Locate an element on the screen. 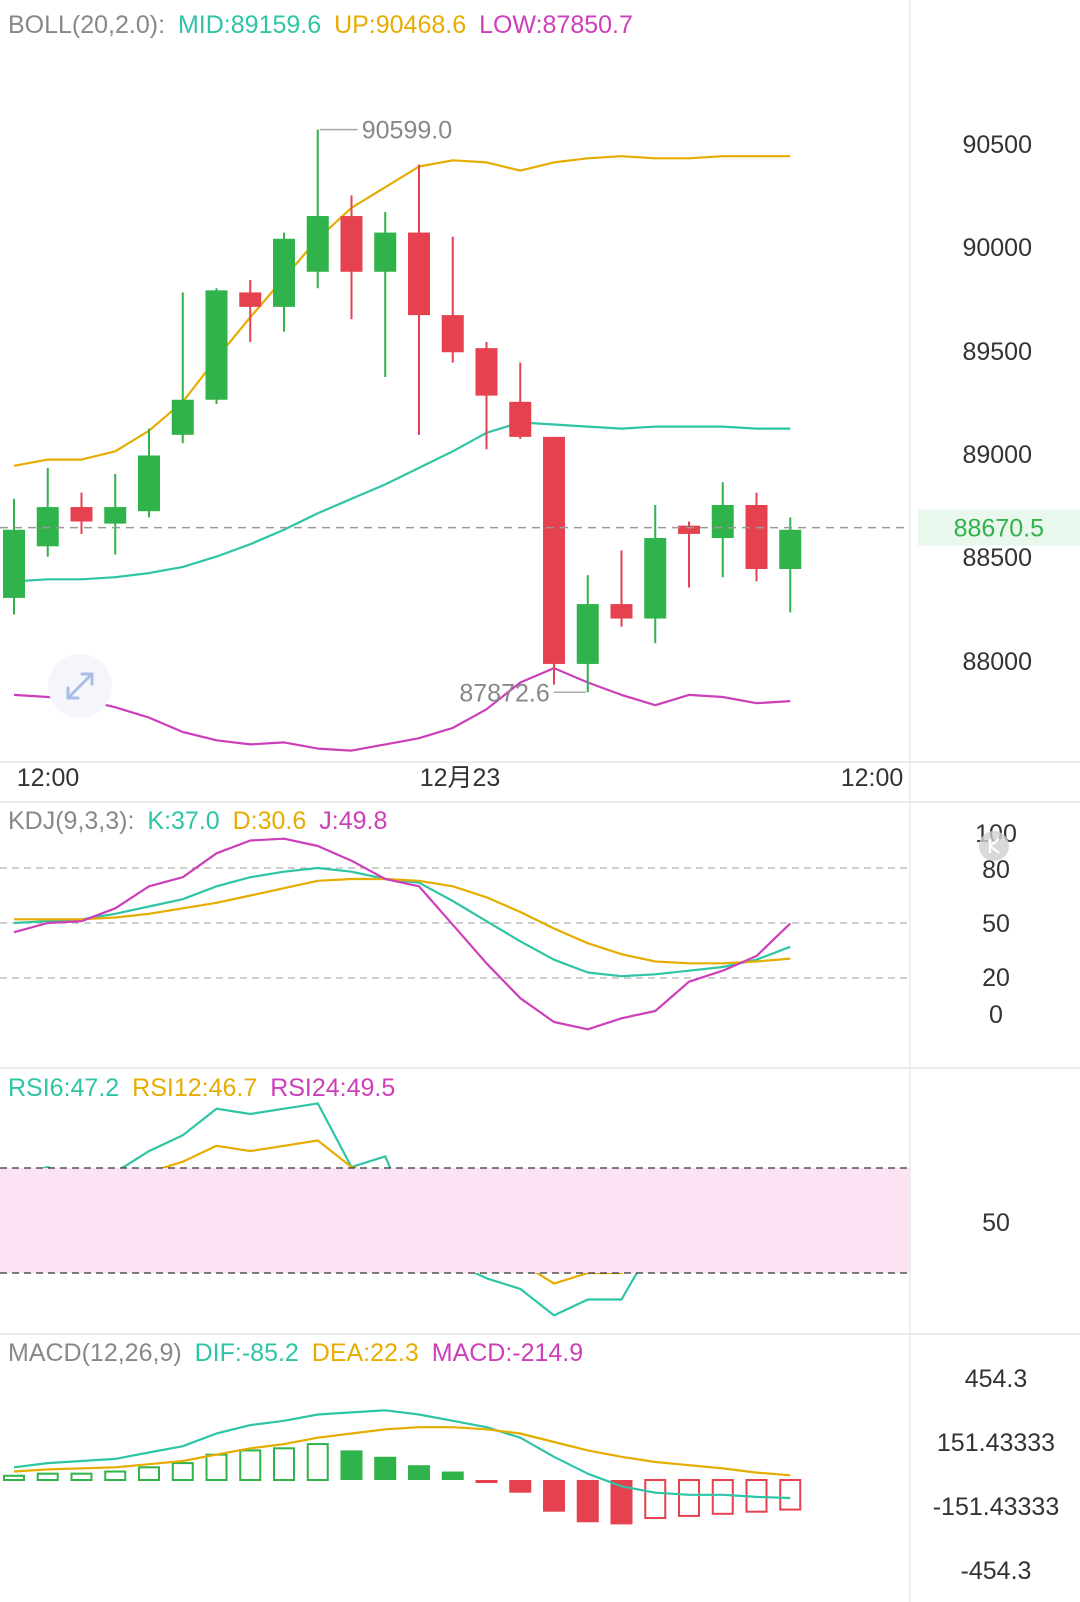 This screenshot has height=1602, width=1080. kdj-j-line is located at coordinates (402, 934).